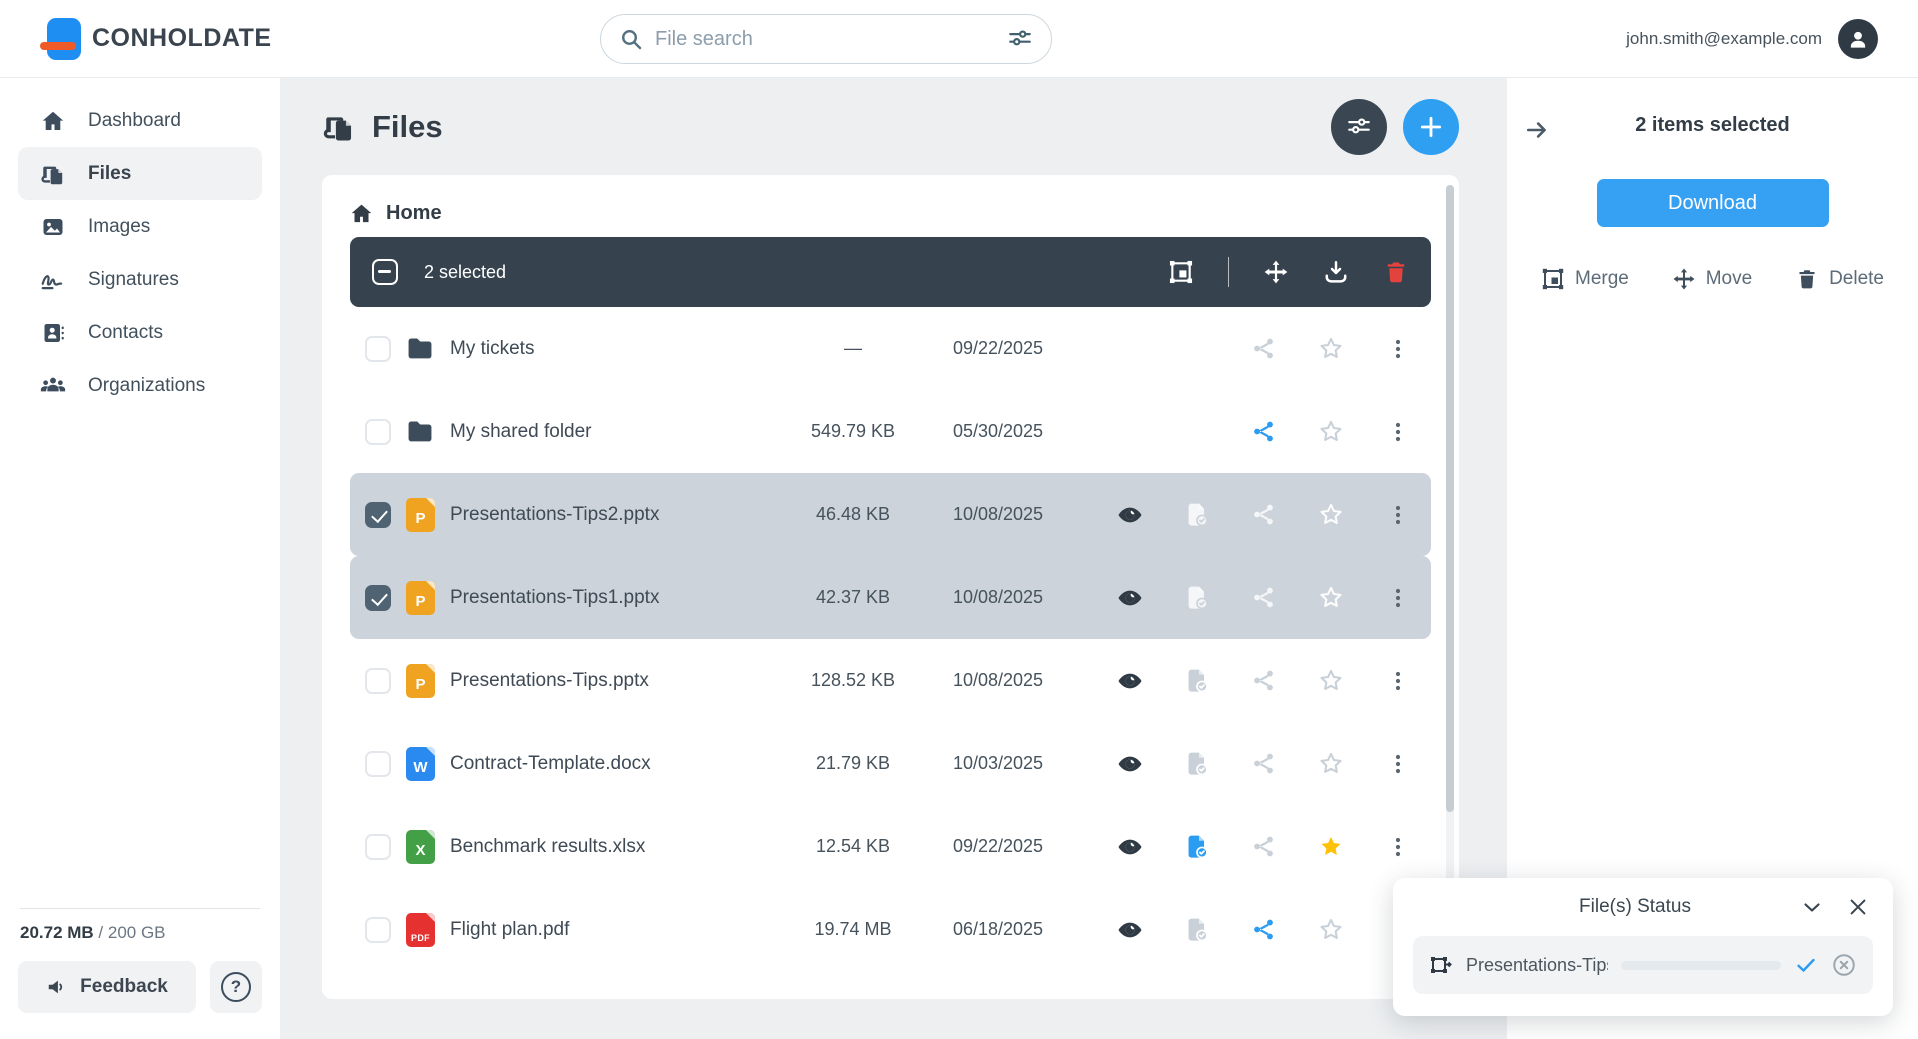 Image resolution: width=1918 pixels, height=1039 pixels. What do you see at coordinates (140, 385) in the screenshot?
I see `sidebar-item-organizations: Organizations` at bounding box center [140, 385].